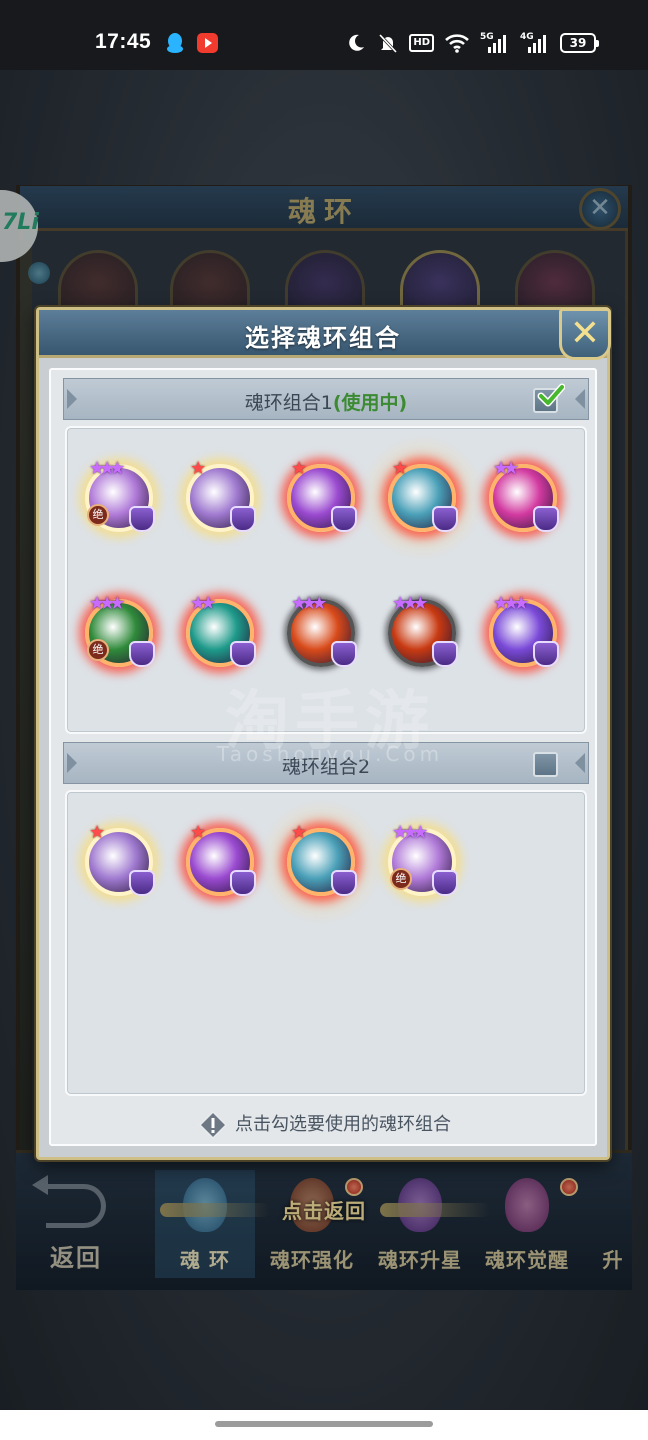 The image size is (648, 1440). I want to click on moon-icon, so click(357, 42).